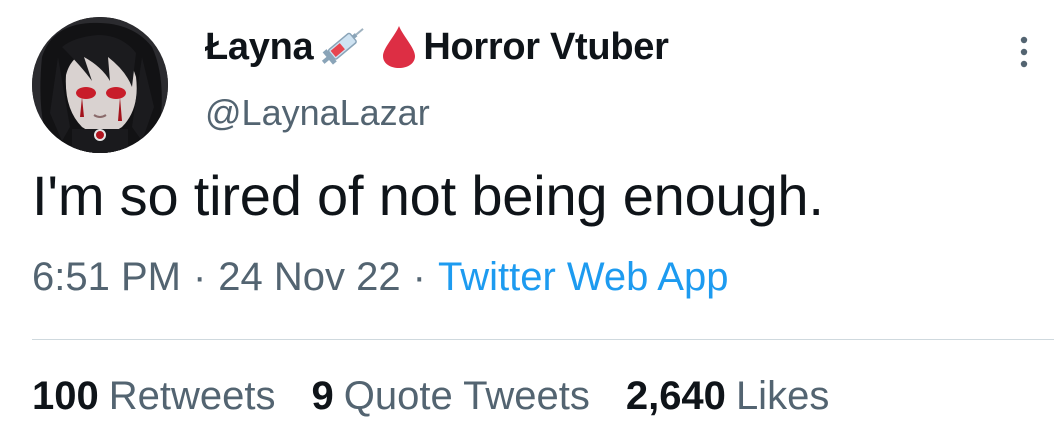 The image size is (1054, 425). Describe the element at coordinates (65, 396) in the screenshot. I see `retweets-count: 100` at that location.